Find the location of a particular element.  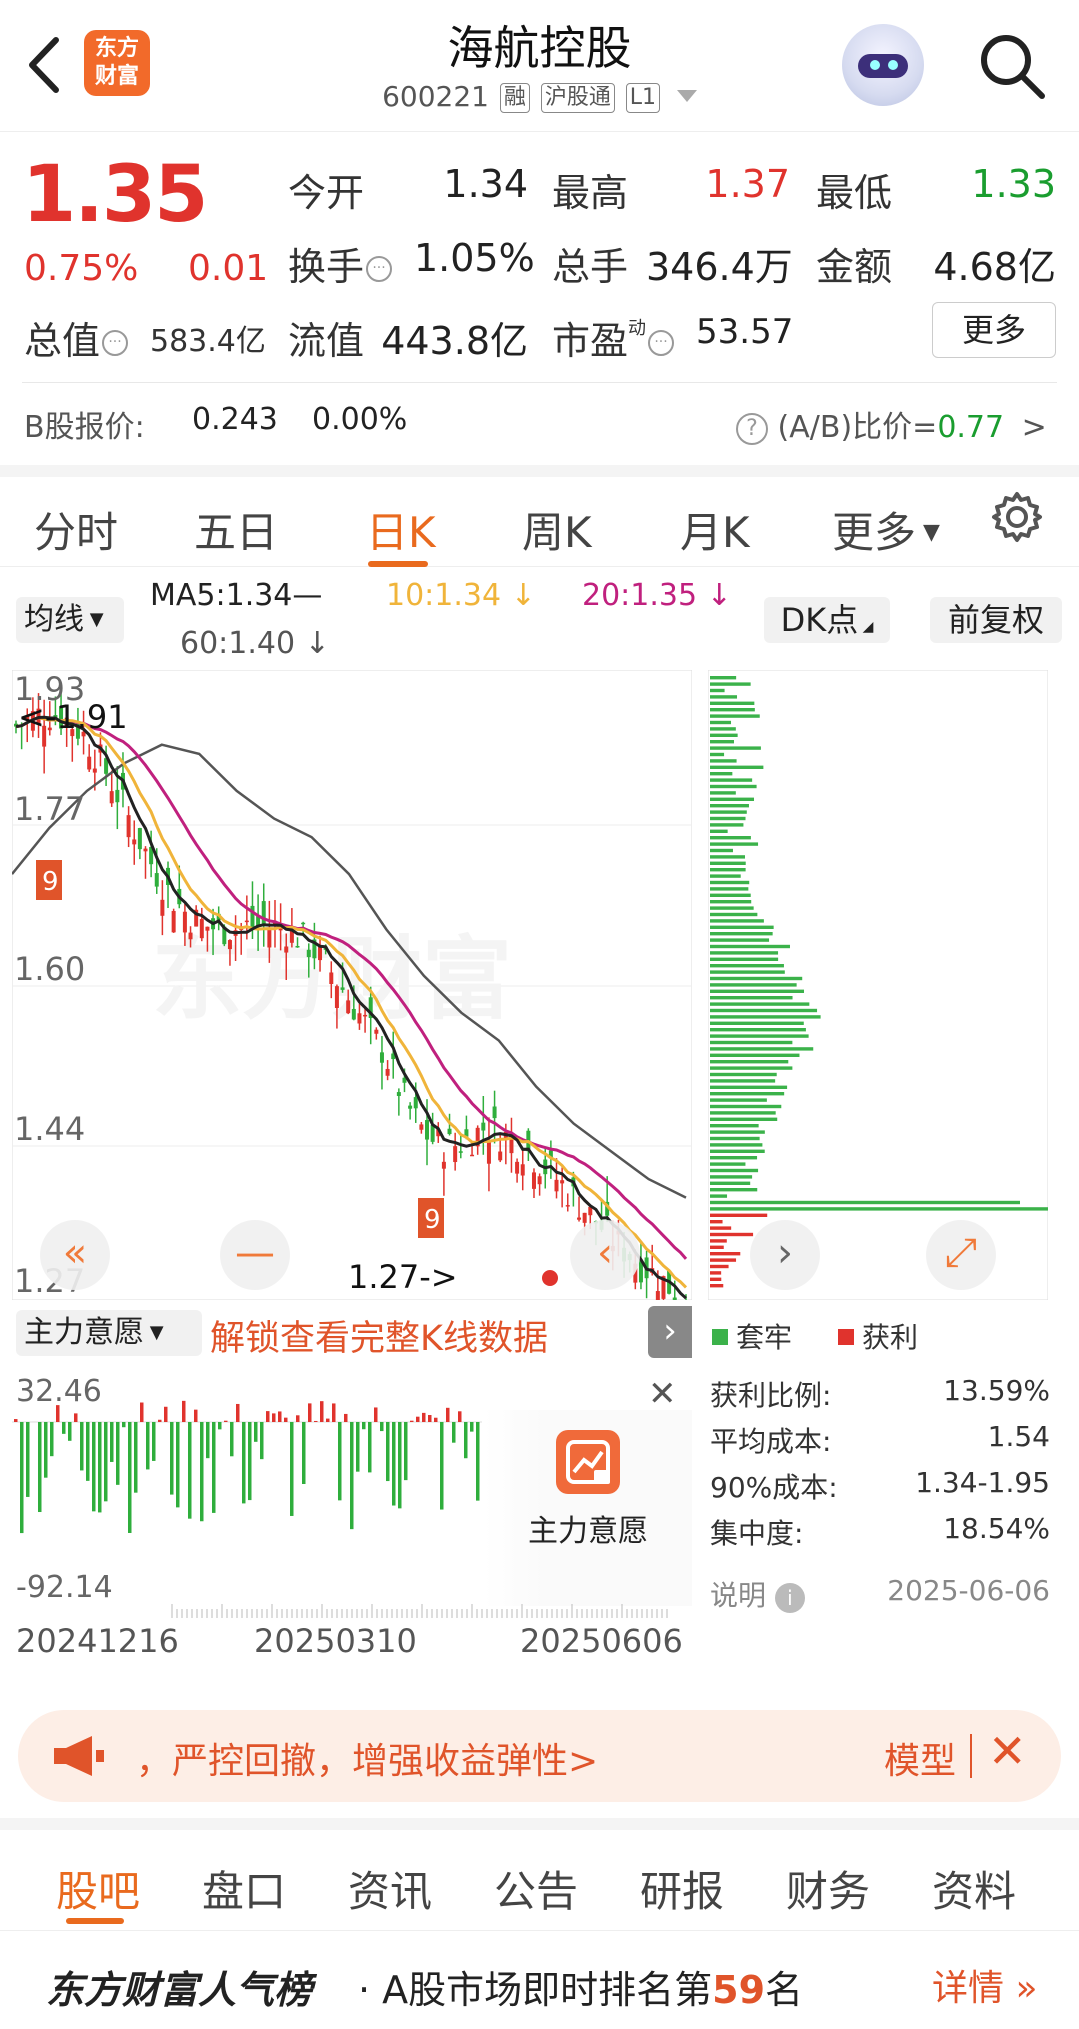

tab-five-day: 五日 is located at coordinates (236, 529).